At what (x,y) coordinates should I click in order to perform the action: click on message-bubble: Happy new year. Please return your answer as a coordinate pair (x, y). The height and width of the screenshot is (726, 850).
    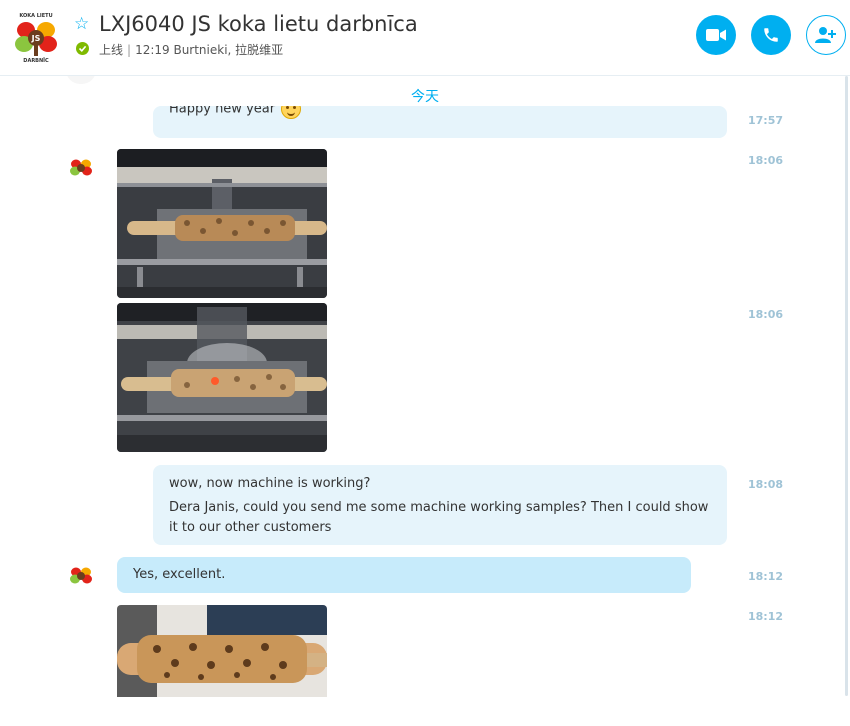
    Looking at the image, I should click on (440, 122).